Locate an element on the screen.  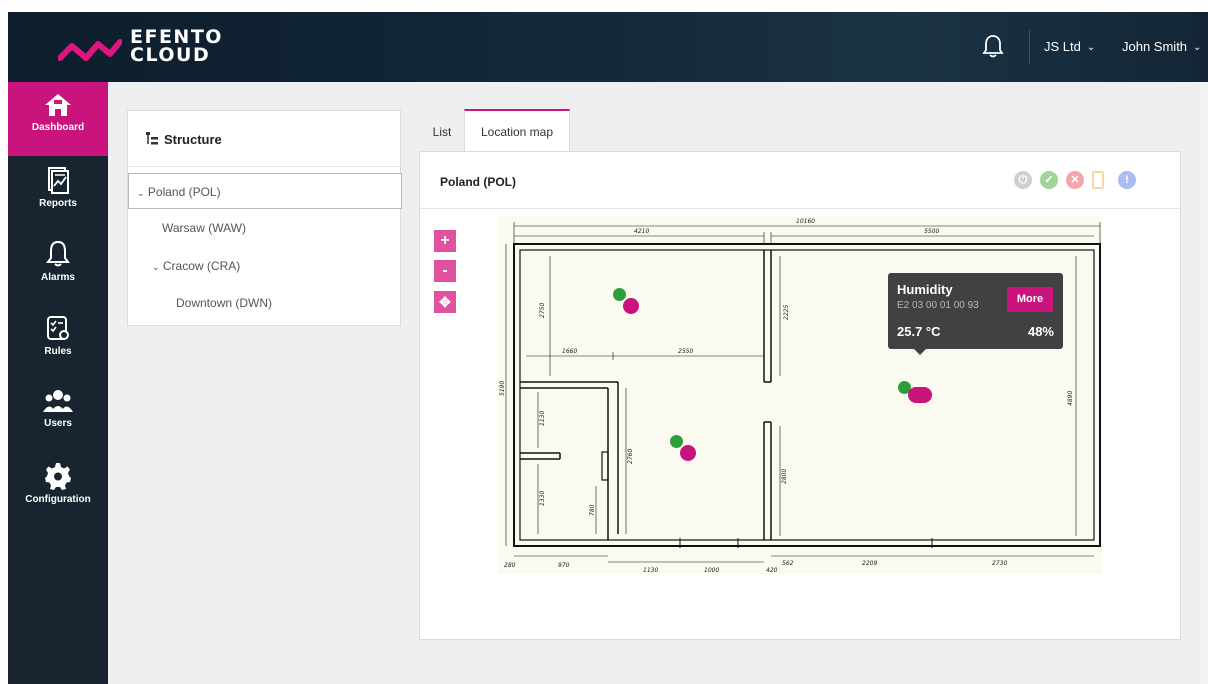
dim-label: 2750 is located at coordinates (542, 310).